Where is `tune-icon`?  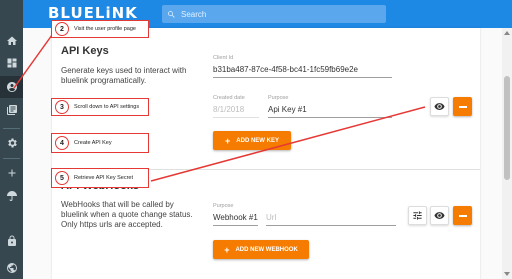
tune-icon is located at coordinates (417, 215).